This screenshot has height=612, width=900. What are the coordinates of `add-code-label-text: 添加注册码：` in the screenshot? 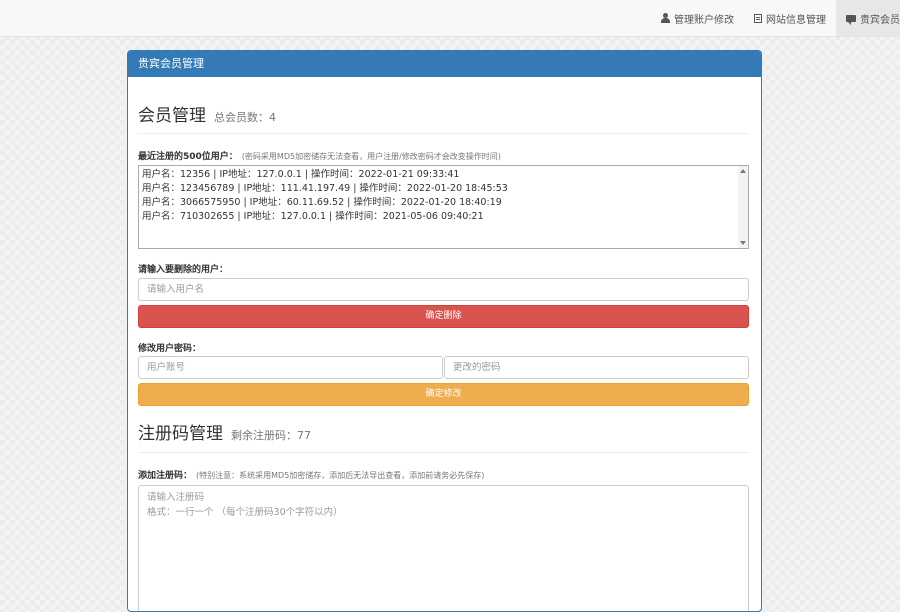 It's located at (165, 476).